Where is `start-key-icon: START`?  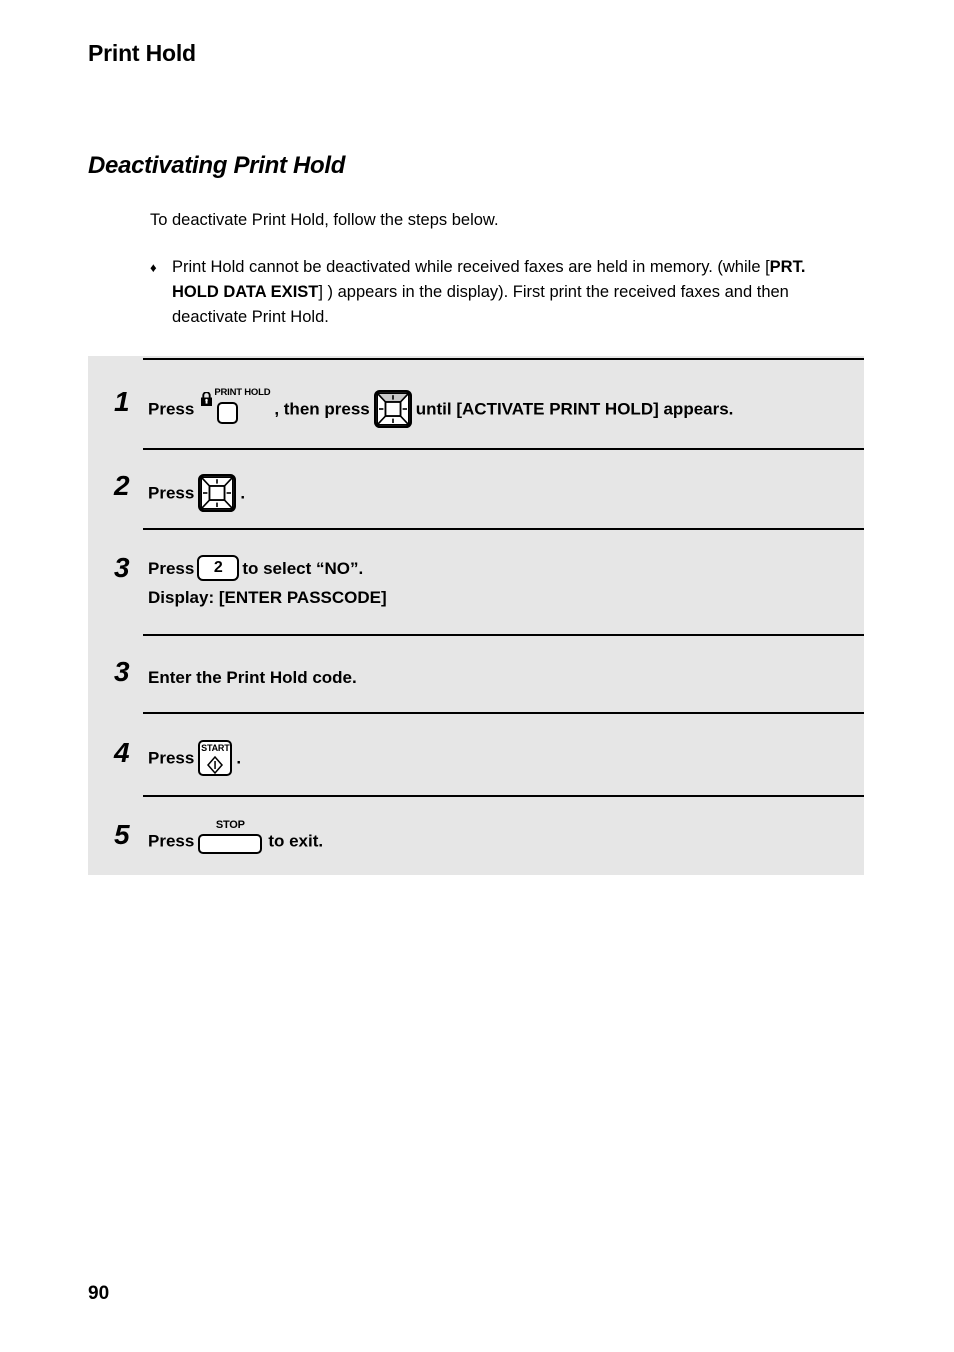 start-key-icon: START is located at coordinates (215, 758).